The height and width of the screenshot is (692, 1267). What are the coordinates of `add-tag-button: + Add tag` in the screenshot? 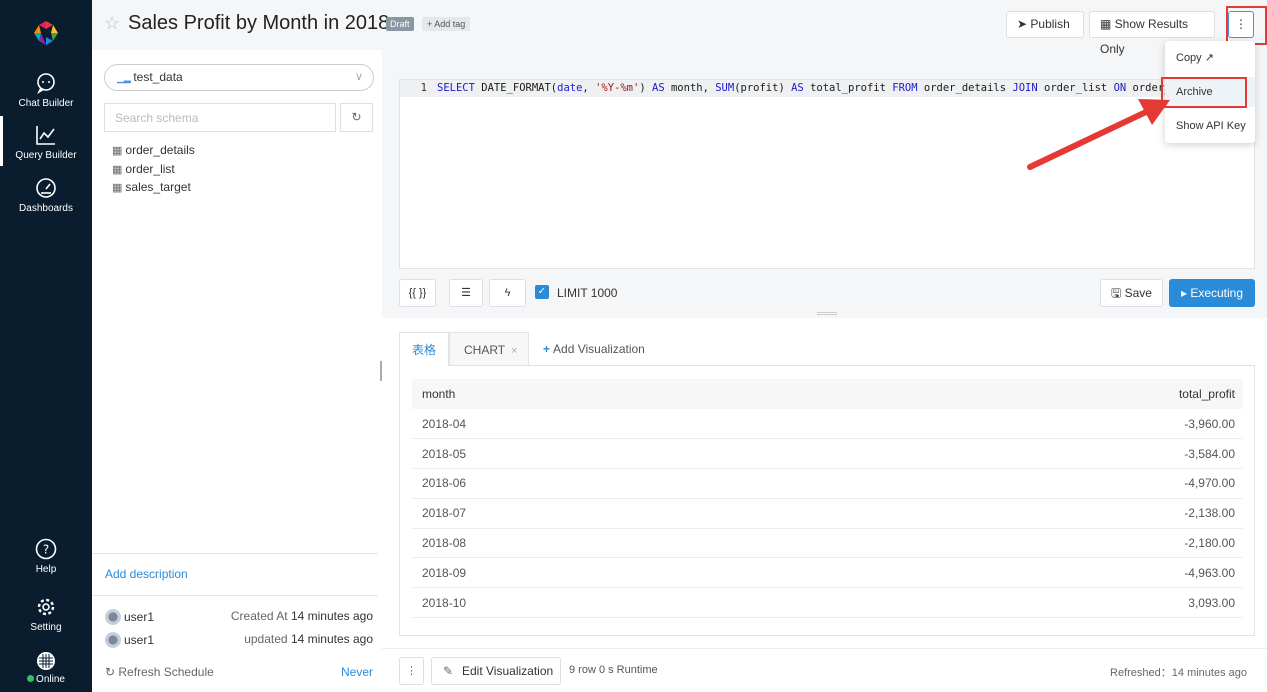 It's located at (446, 24).